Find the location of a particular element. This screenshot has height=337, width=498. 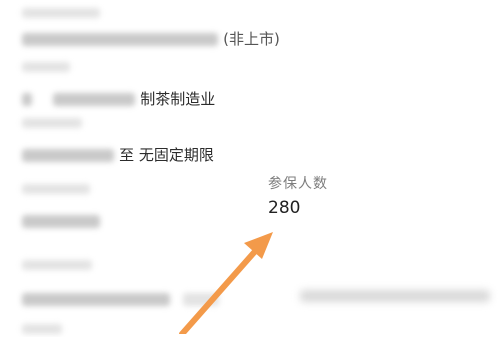

arrow-shaft is located at coordinates (220, 289).